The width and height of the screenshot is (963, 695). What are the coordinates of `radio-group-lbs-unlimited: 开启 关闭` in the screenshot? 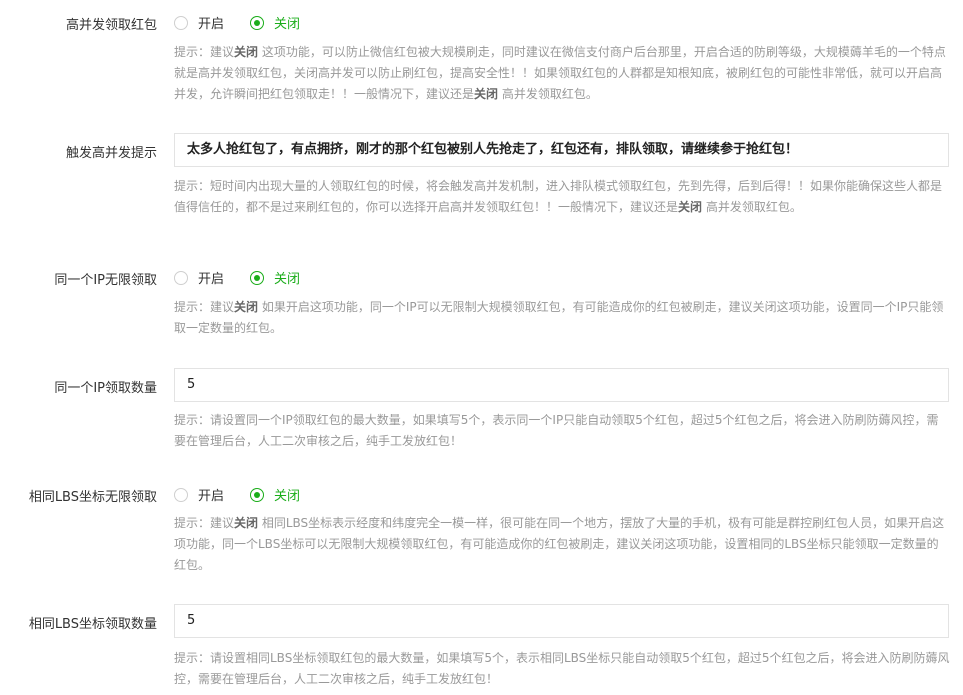 It's located at (250, 494).